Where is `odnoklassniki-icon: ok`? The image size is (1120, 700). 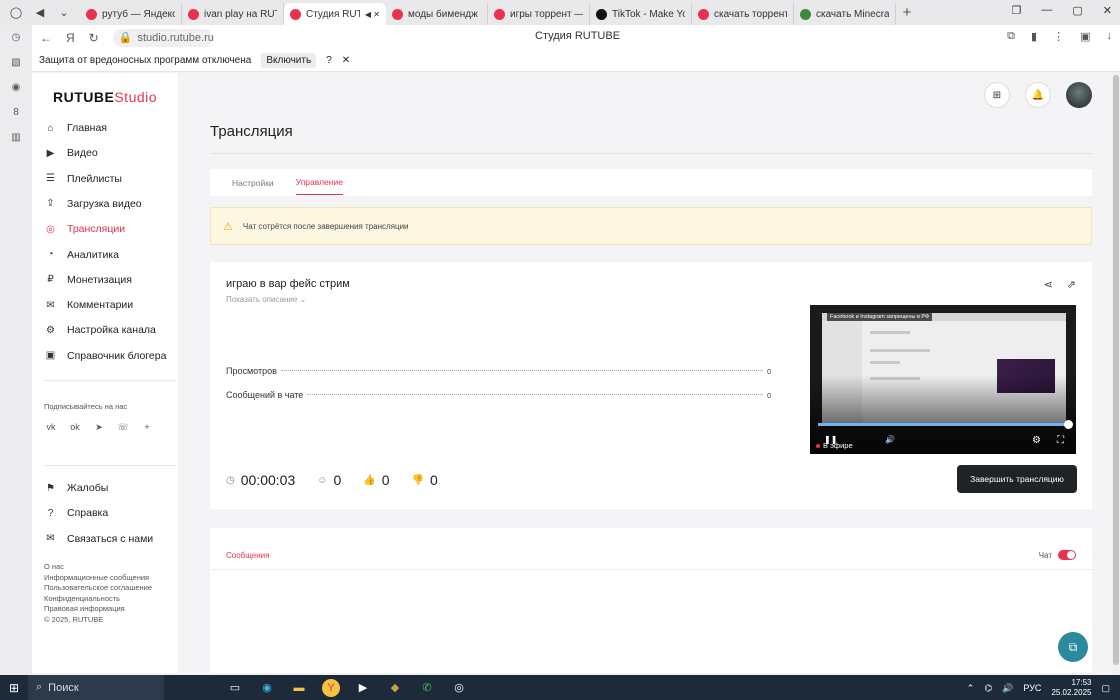 odnoklassniki-icon: ok is located at coordinates (75, 427).